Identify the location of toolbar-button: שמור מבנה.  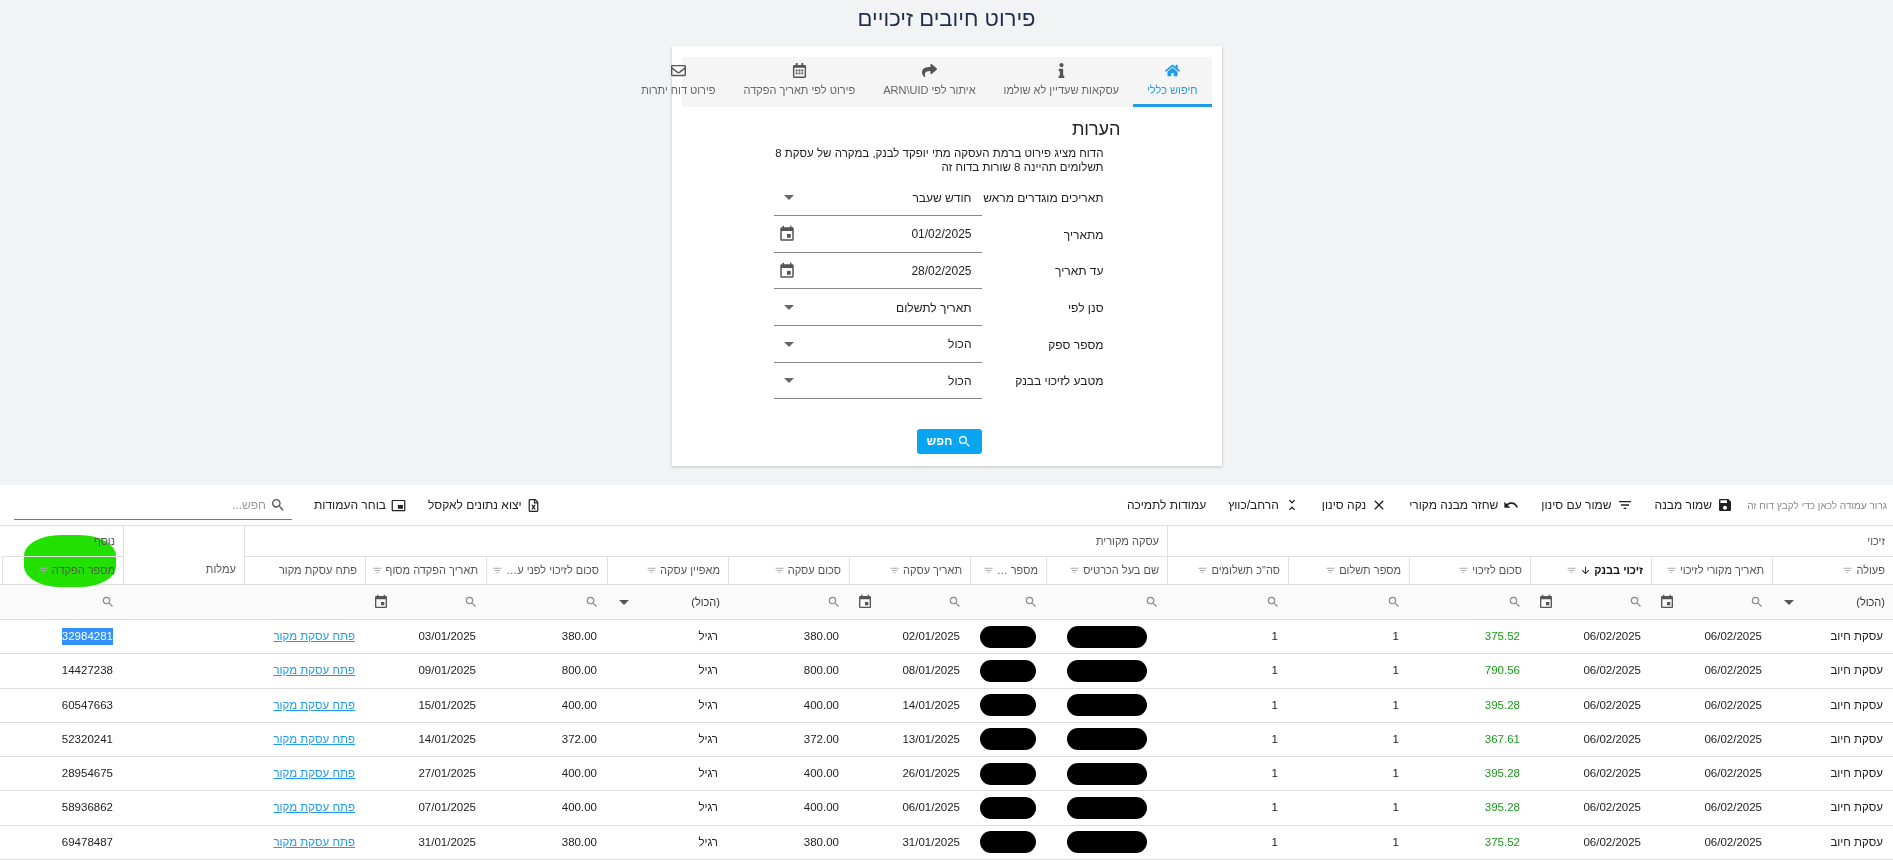
(1694, 505).